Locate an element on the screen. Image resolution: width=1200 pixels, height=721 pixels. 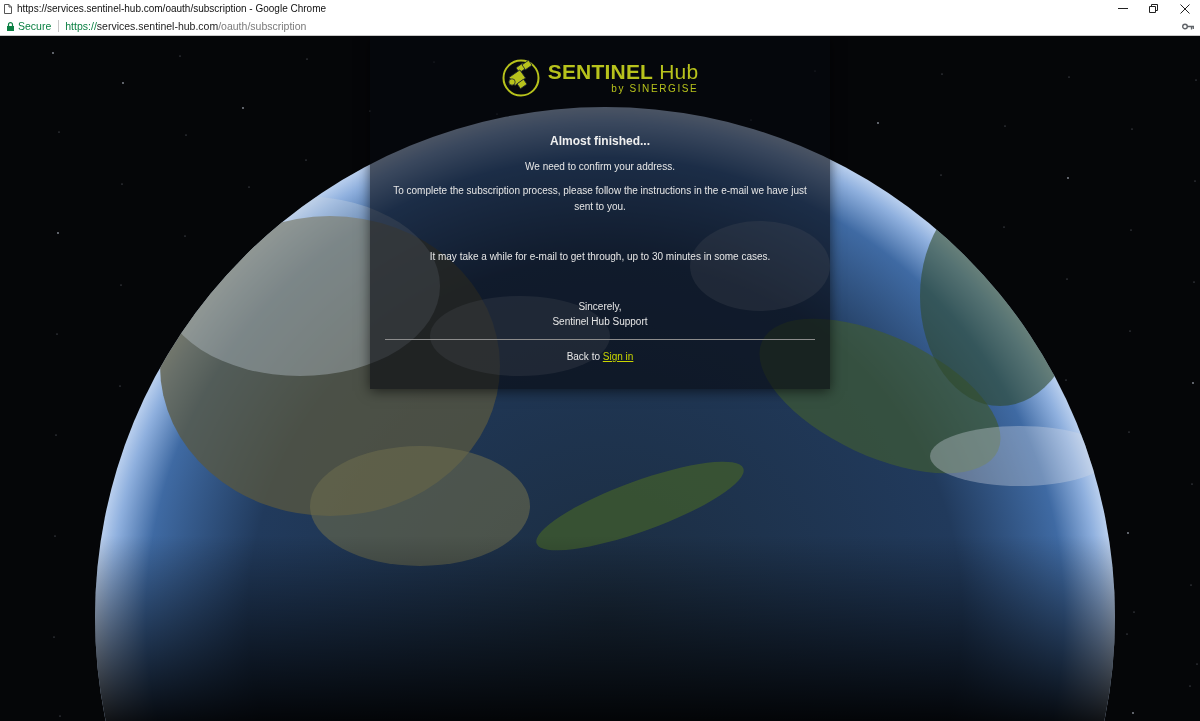
key-icon is located at coordinates (1188, 26).